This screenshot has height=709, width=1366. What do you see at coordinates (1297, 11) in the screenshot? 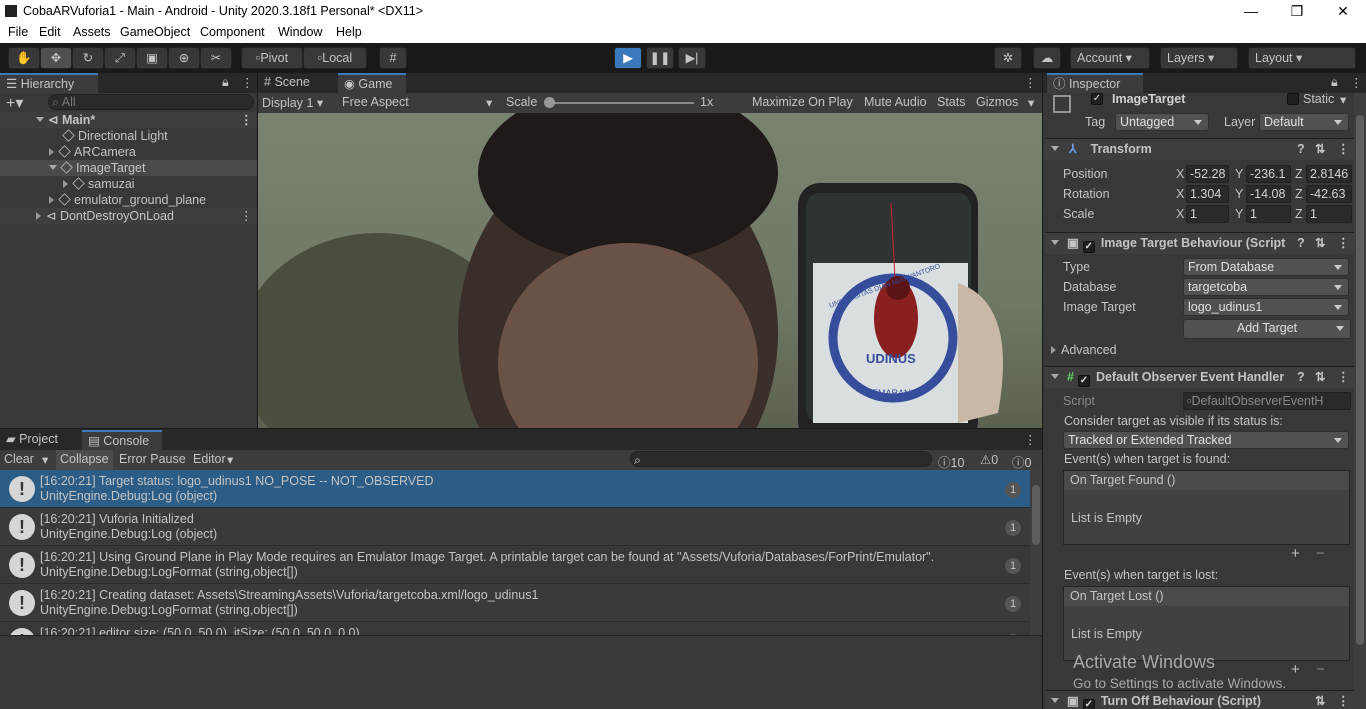
I see `maximize-button: ❐` at bounding box center [1297, 11].